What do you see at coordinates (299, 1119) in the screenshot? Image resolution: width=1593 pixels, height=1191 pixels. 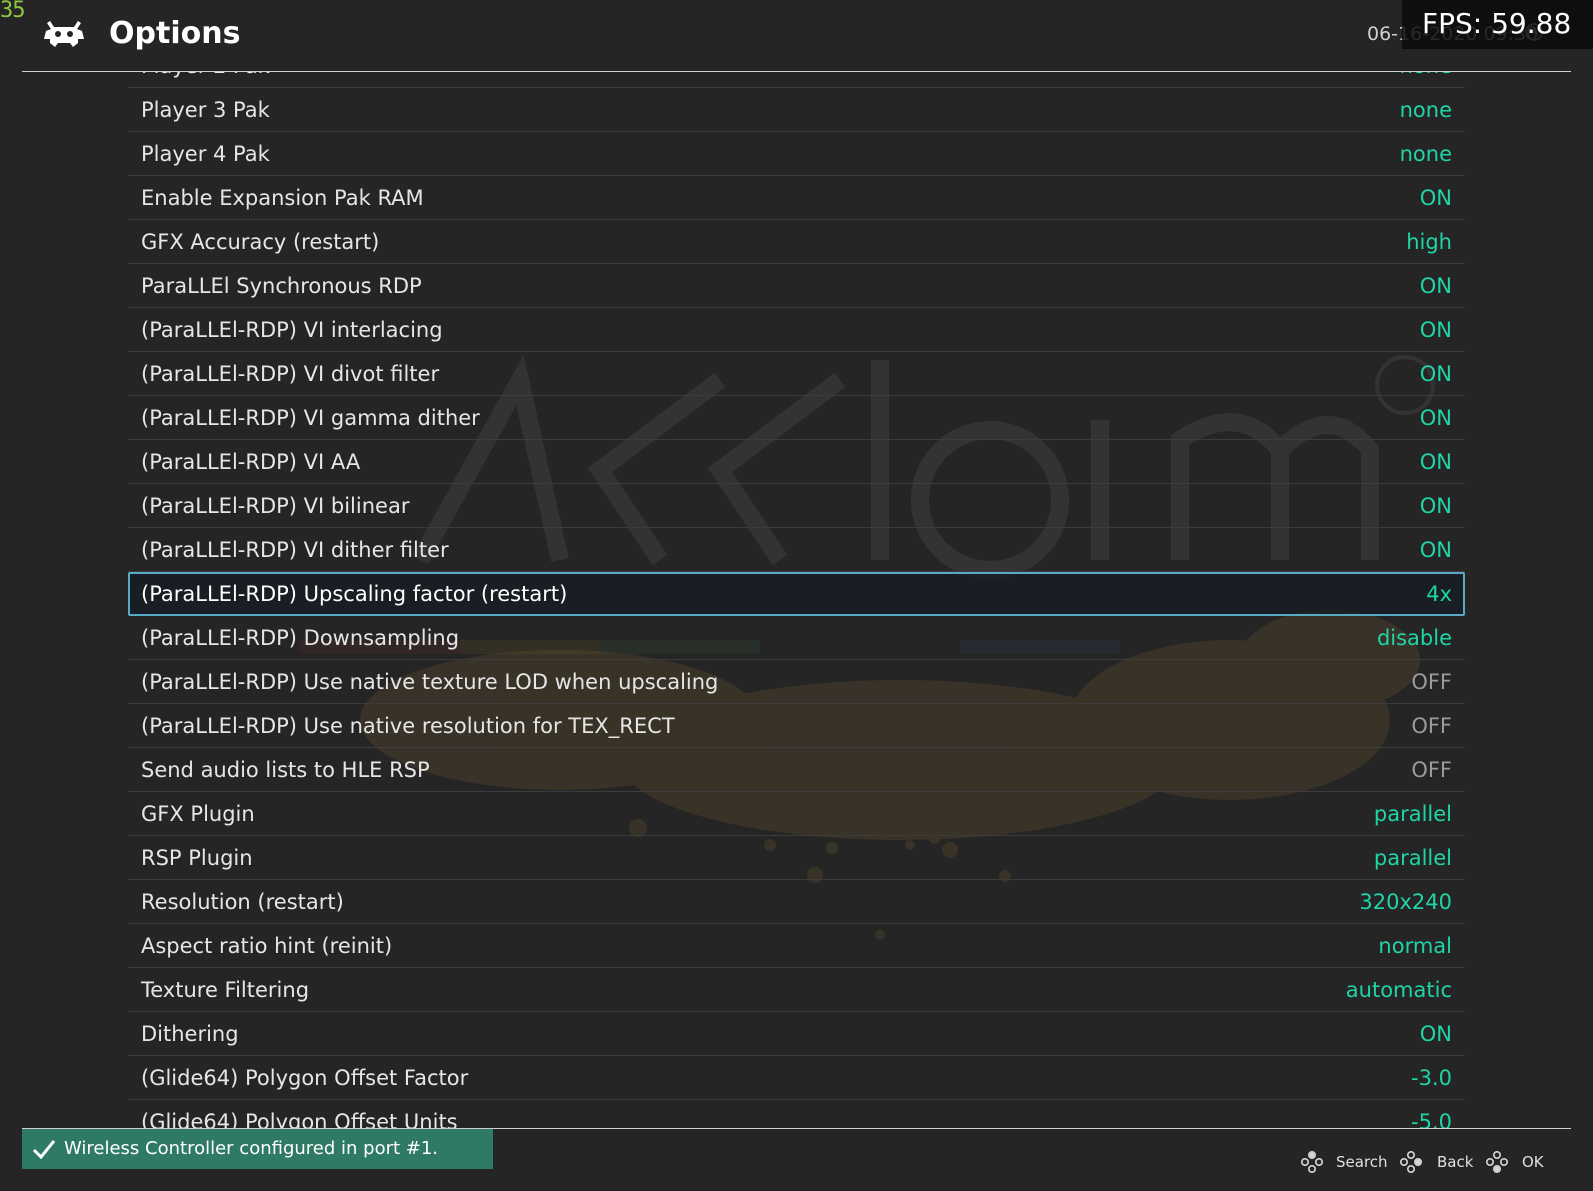 I see `option-label: (Glide64) Polygon Offset Units` at bounding box center [299, 1119].